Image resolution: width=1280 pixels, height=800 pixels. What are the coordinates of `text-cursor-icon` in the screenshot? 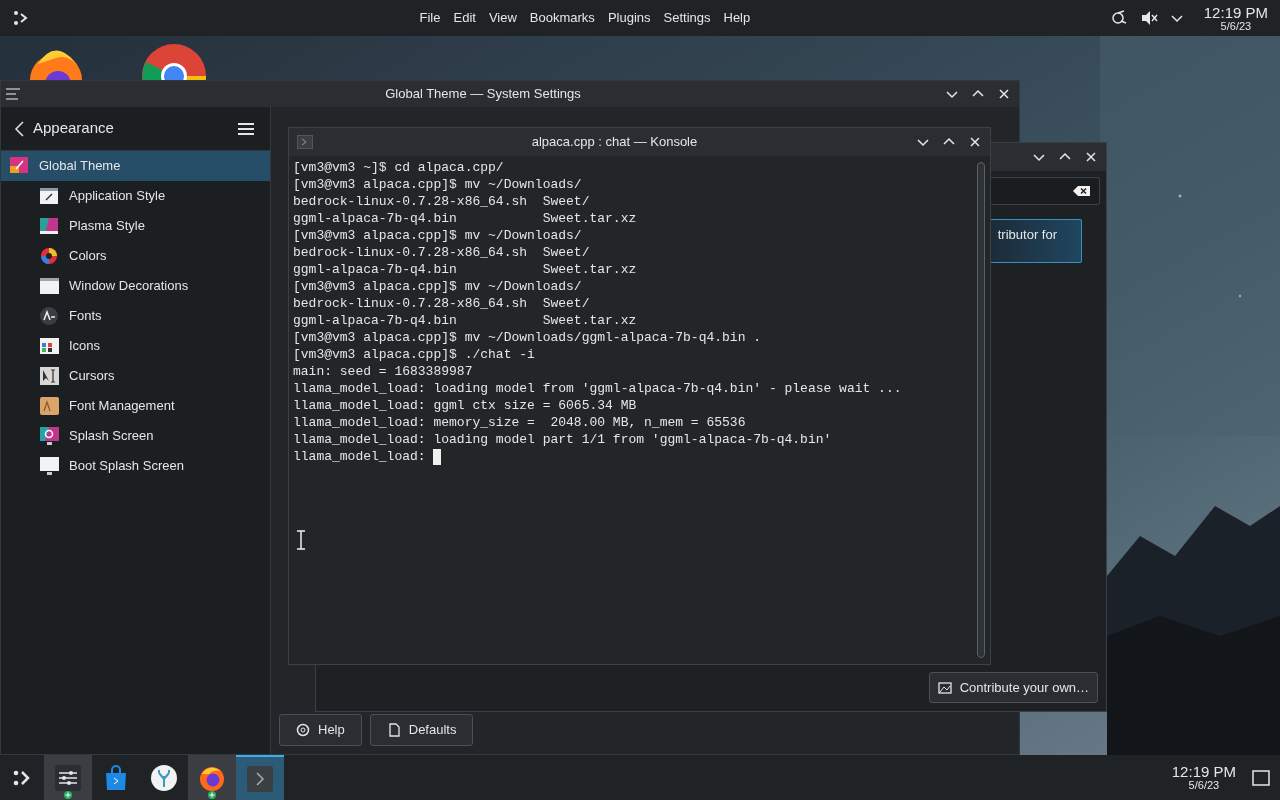 It's located at (301, 540).